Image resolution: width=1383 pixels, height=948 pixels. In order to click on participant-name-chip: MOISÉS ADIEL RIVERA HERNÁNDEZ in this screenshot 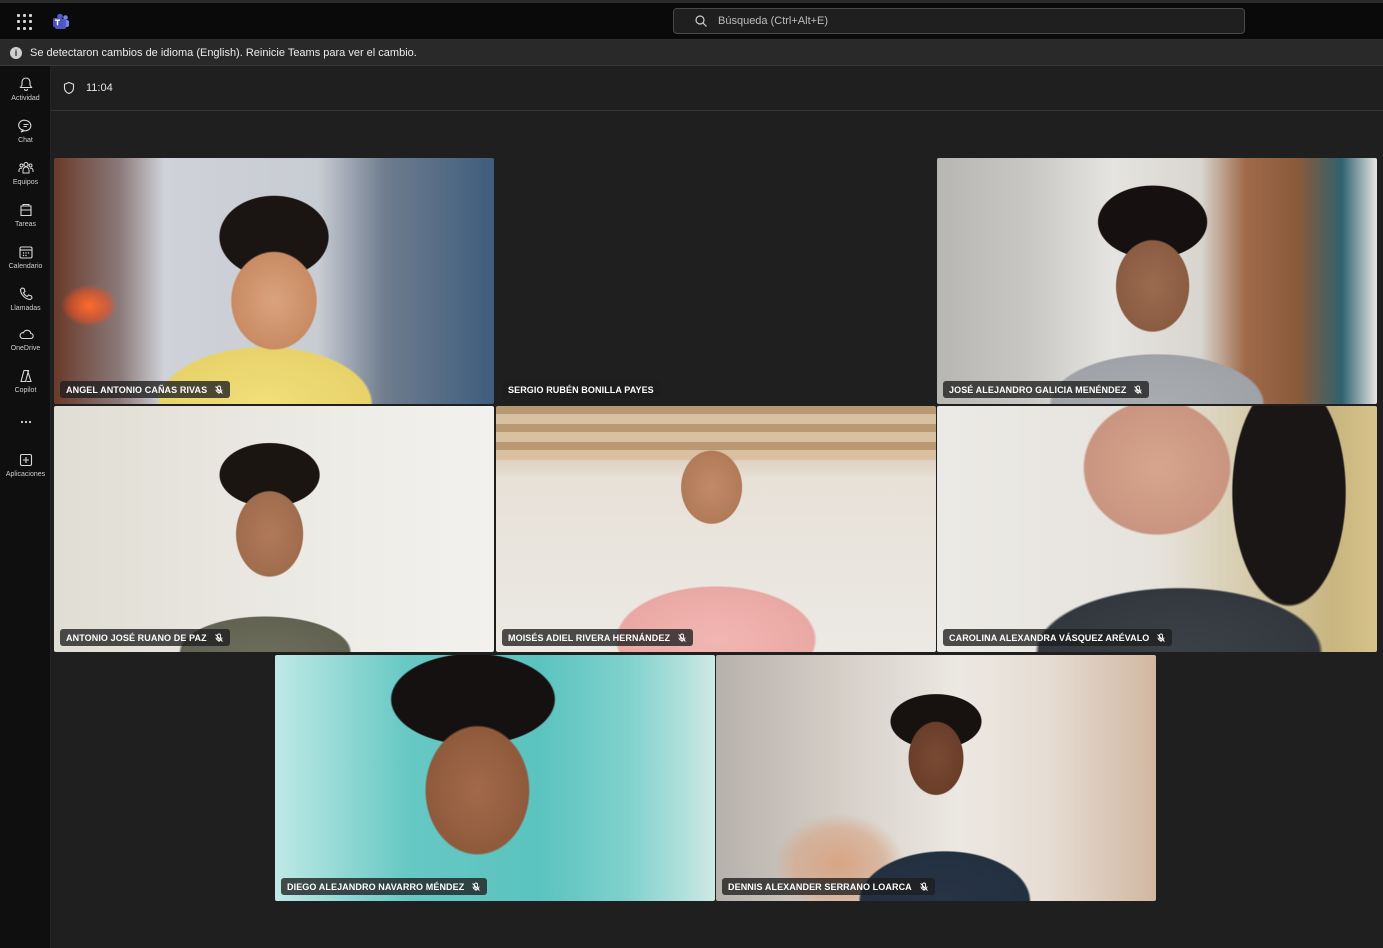, I will do `click(598, 637)`.